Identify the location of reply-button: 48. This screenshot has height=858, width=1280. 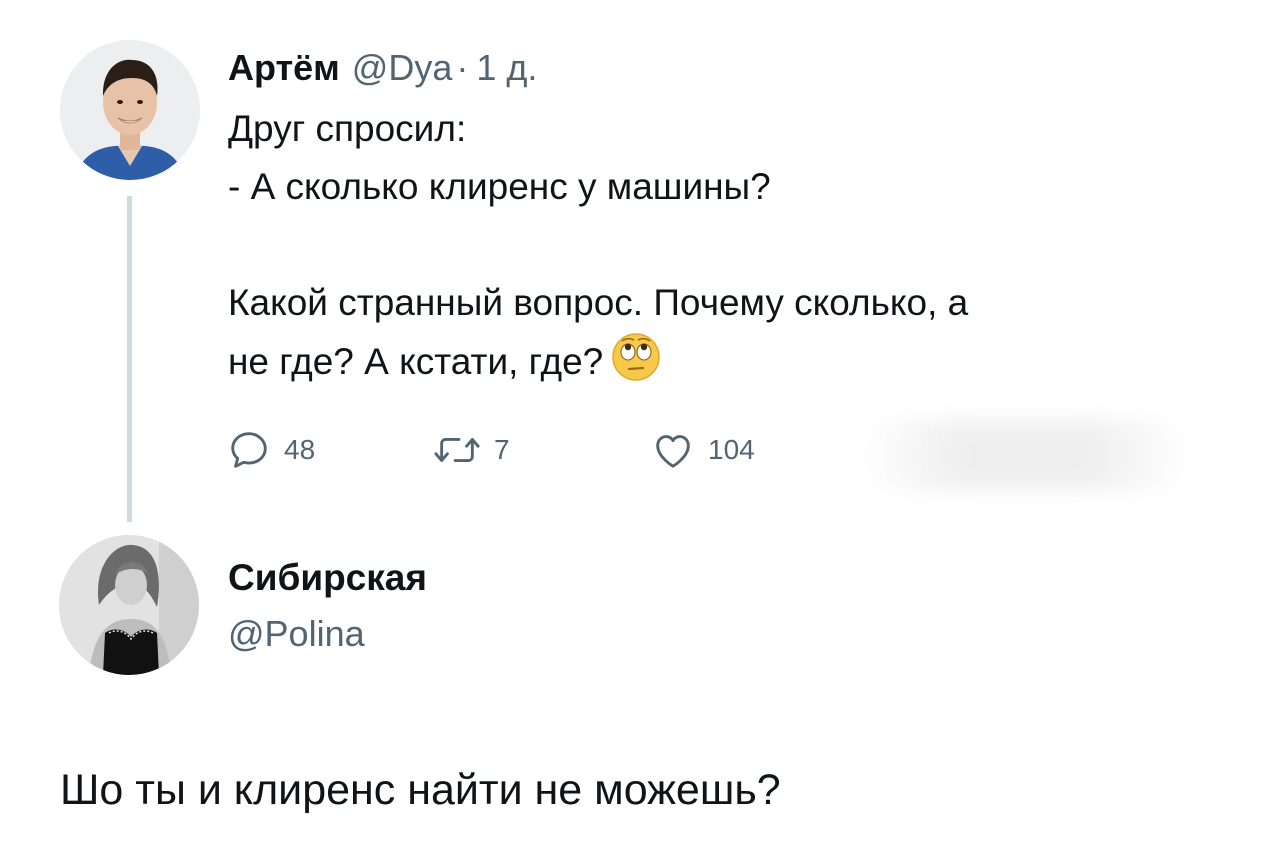
(270, 450).